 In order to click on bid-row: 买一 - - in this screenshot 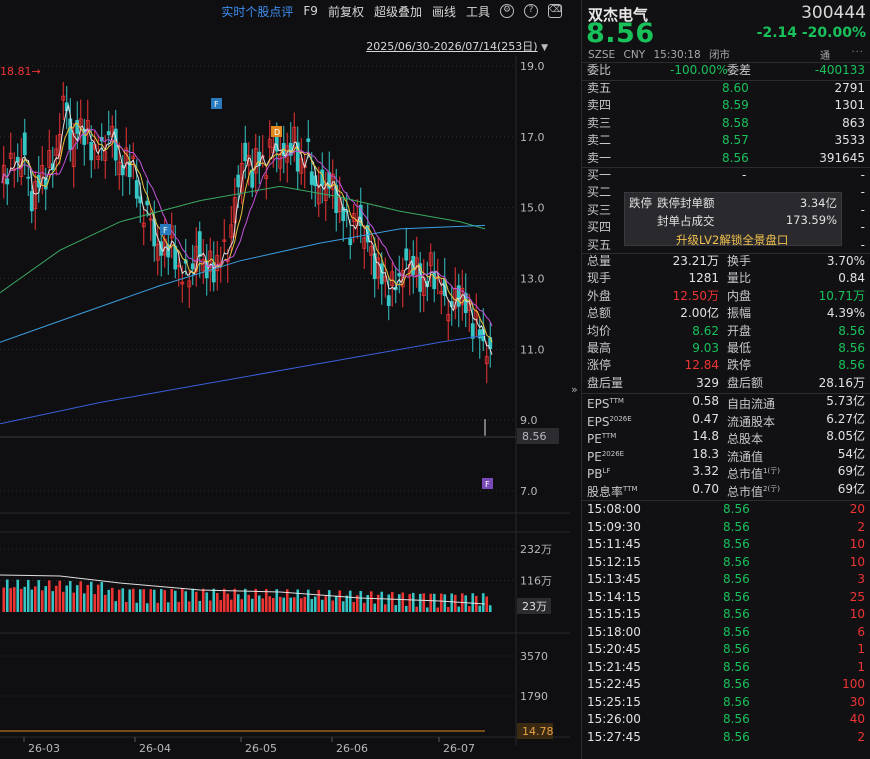, I will do `click(726, 175)`.